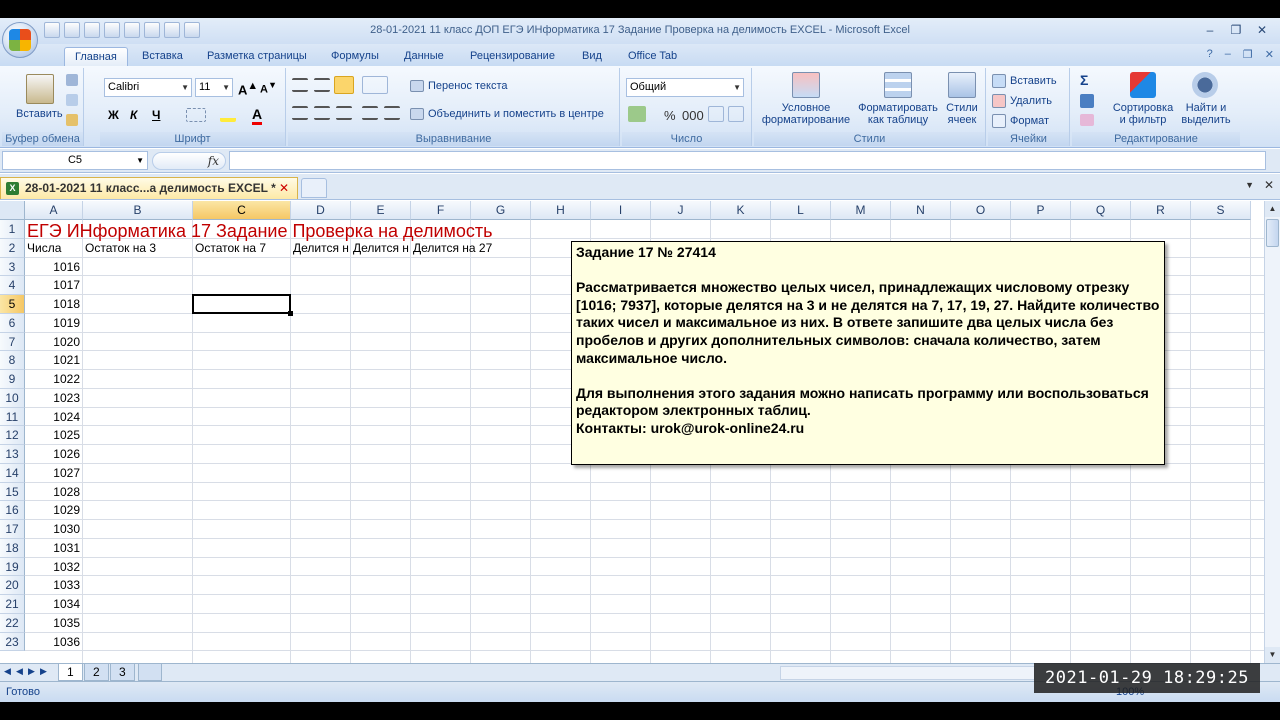  What do you see at coordinates (1029, 121) in the screenshot?
I see `format-cells-button: Формат` at bounding box center [1029, 121].